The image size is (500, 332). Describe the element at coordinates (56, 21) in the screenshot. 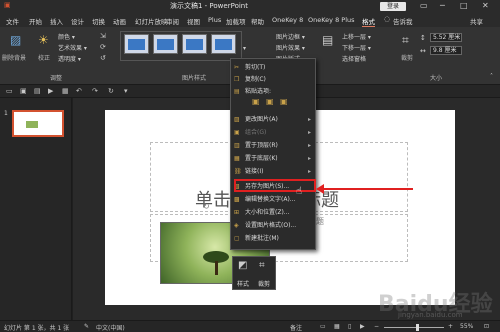

I see `menu-insert: 插入` at that location.